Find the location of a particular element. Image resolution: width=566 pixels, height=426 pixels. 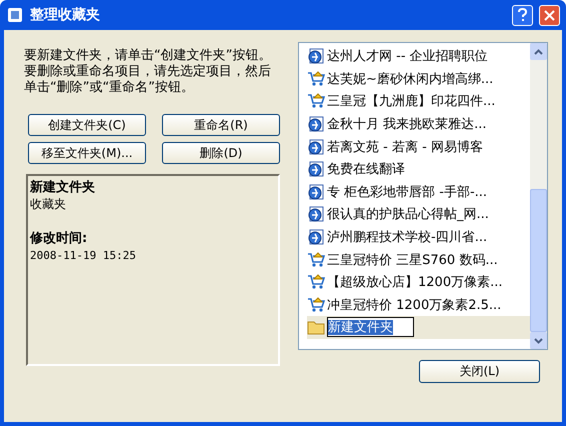

favorite-label: 若离文苑 - 若离 - 网易博客 is located at coordinates (405, 147).